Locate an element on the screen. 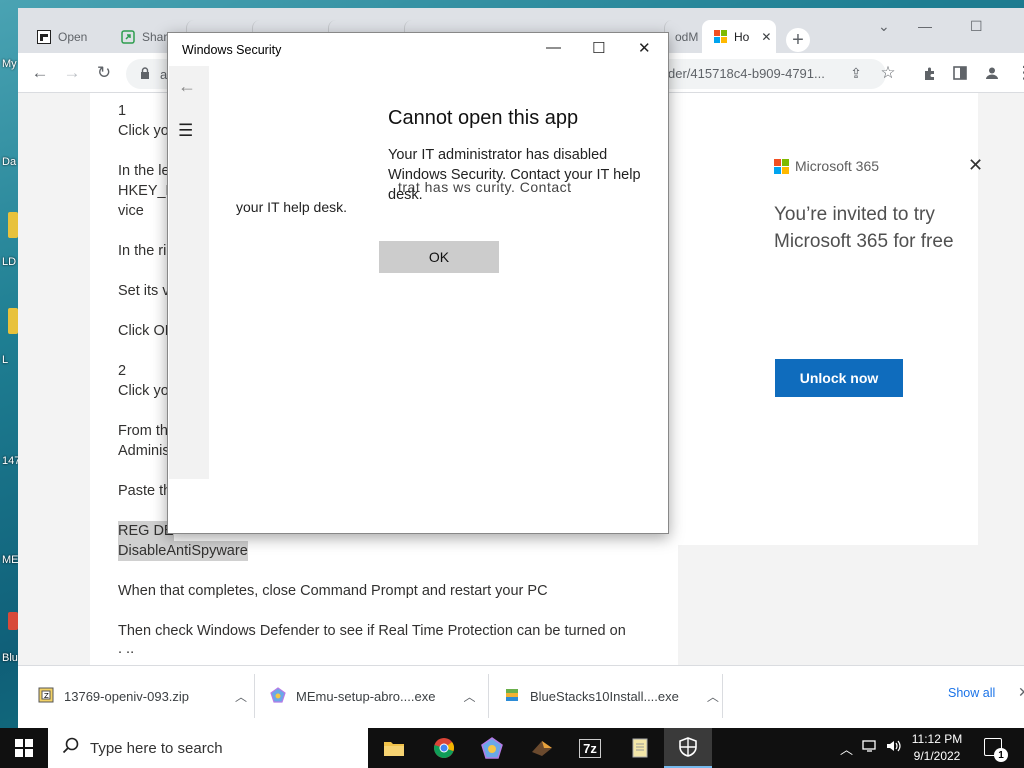 The width and height of the screenshot is (1024, 768). ad-close-button: ✕ is located at coordinates (975, 165).